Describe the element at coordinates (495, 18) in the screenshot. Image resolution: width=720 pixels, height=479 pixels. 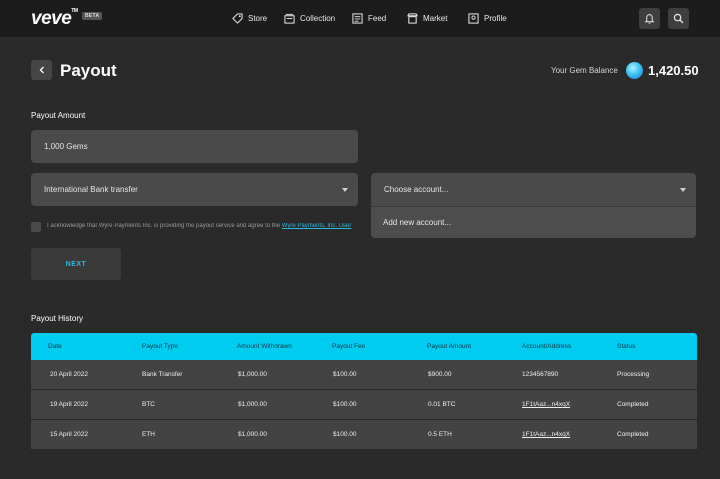
I see `nav-profile-label: Profile` at that location.